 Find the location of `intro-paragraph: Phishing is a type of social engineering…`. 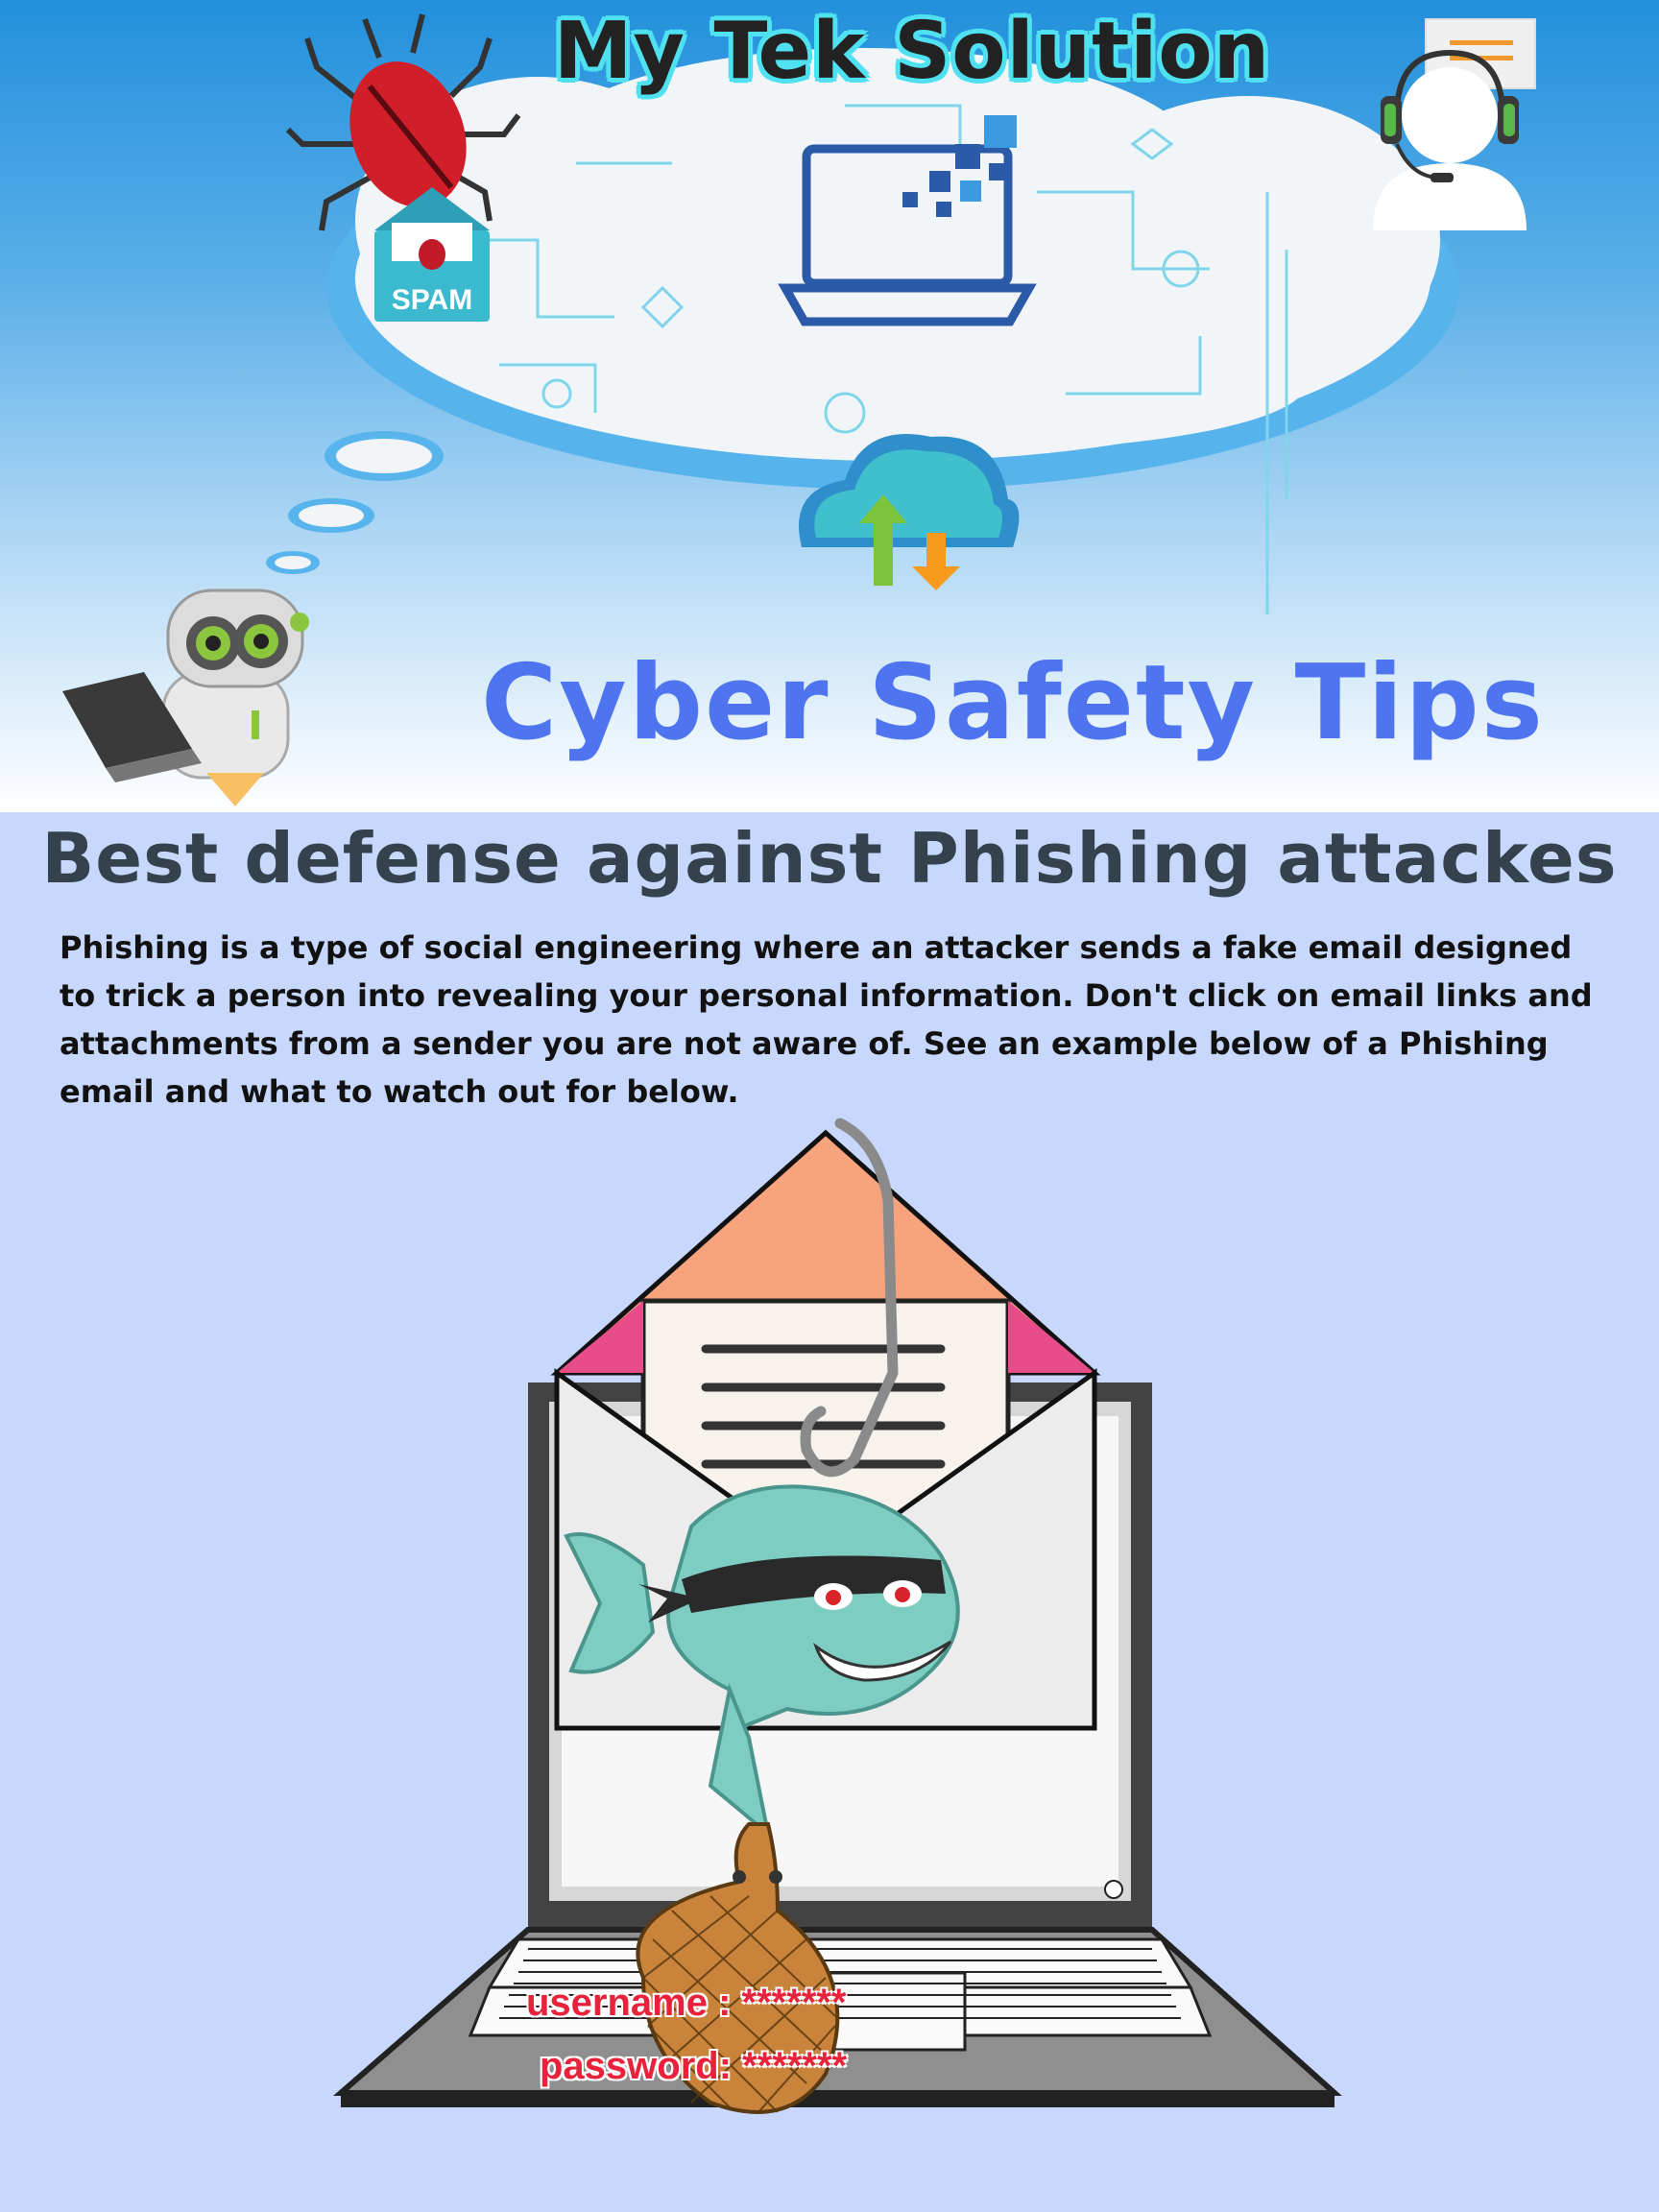

intro-paragraph: Phishing is a type of social engineering… is located at coordinates (826, 1020).